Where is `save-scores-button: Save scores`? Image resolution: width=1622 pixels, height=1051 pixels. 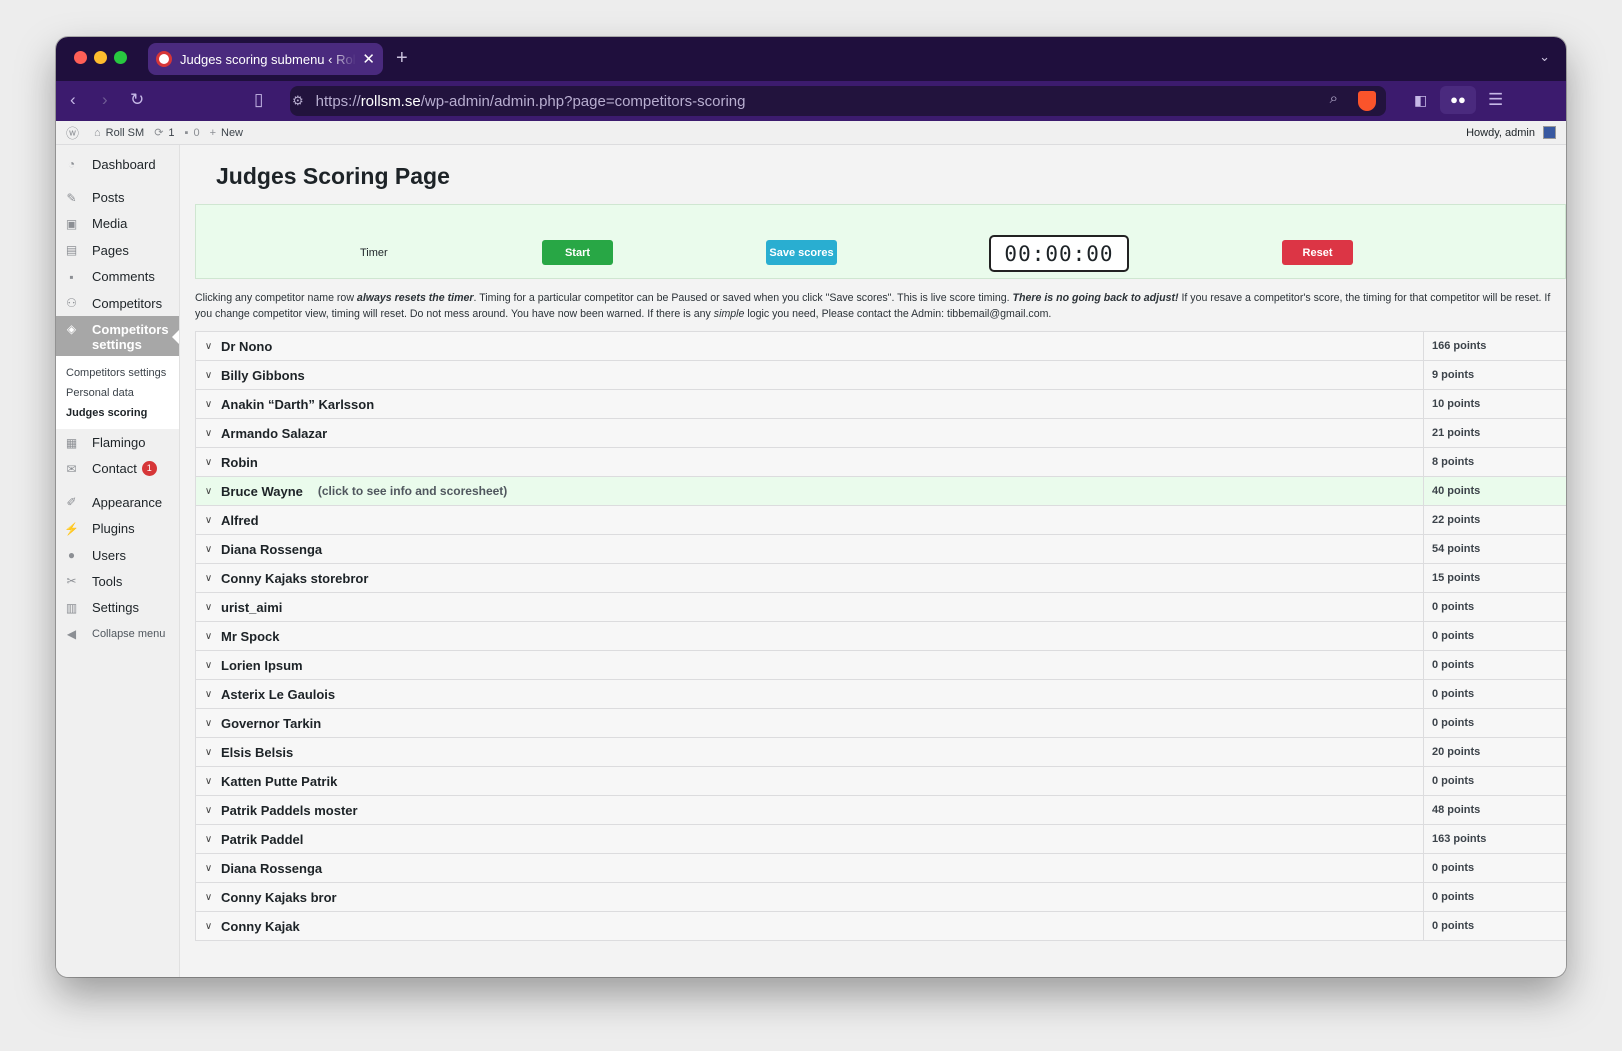 save-scores-button: Save scores is located at coordinates (801, 252).